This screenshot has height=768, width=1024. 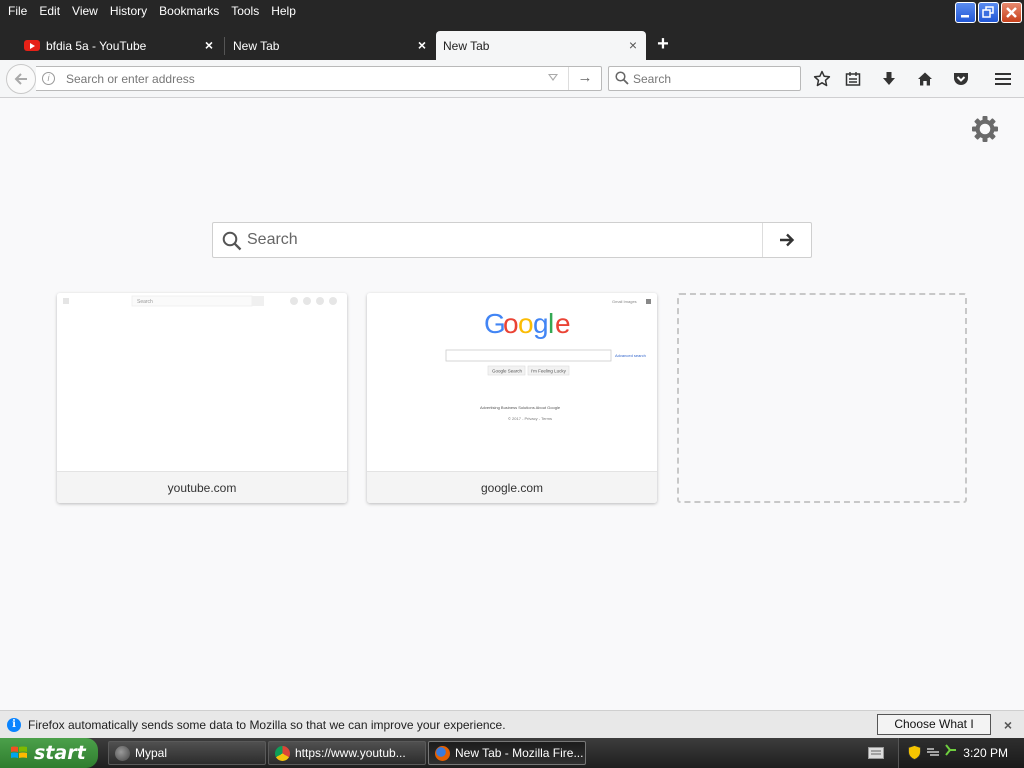 I want to click on url-bar: i →, so click(x=319, y=78).